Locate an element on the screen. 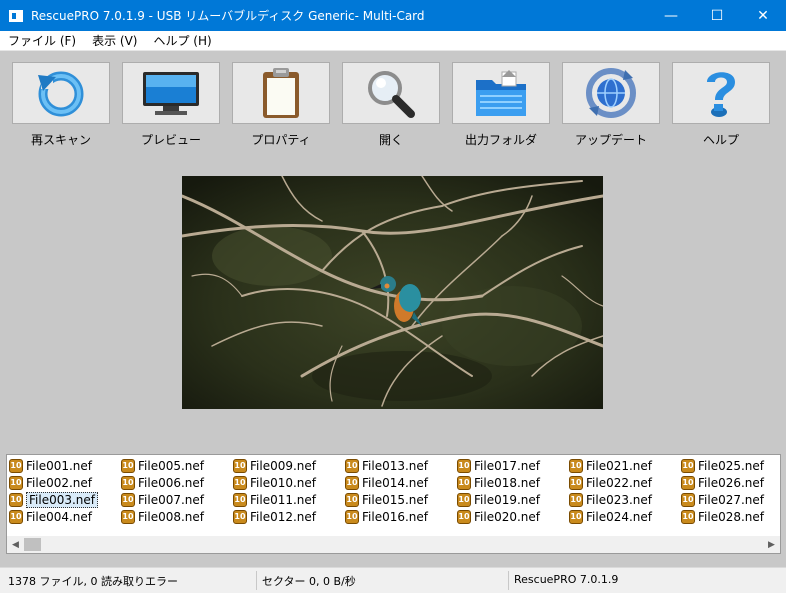 The image size is (786, 593). file-item: 10 File006.nef is located at coordinates (162, 482).